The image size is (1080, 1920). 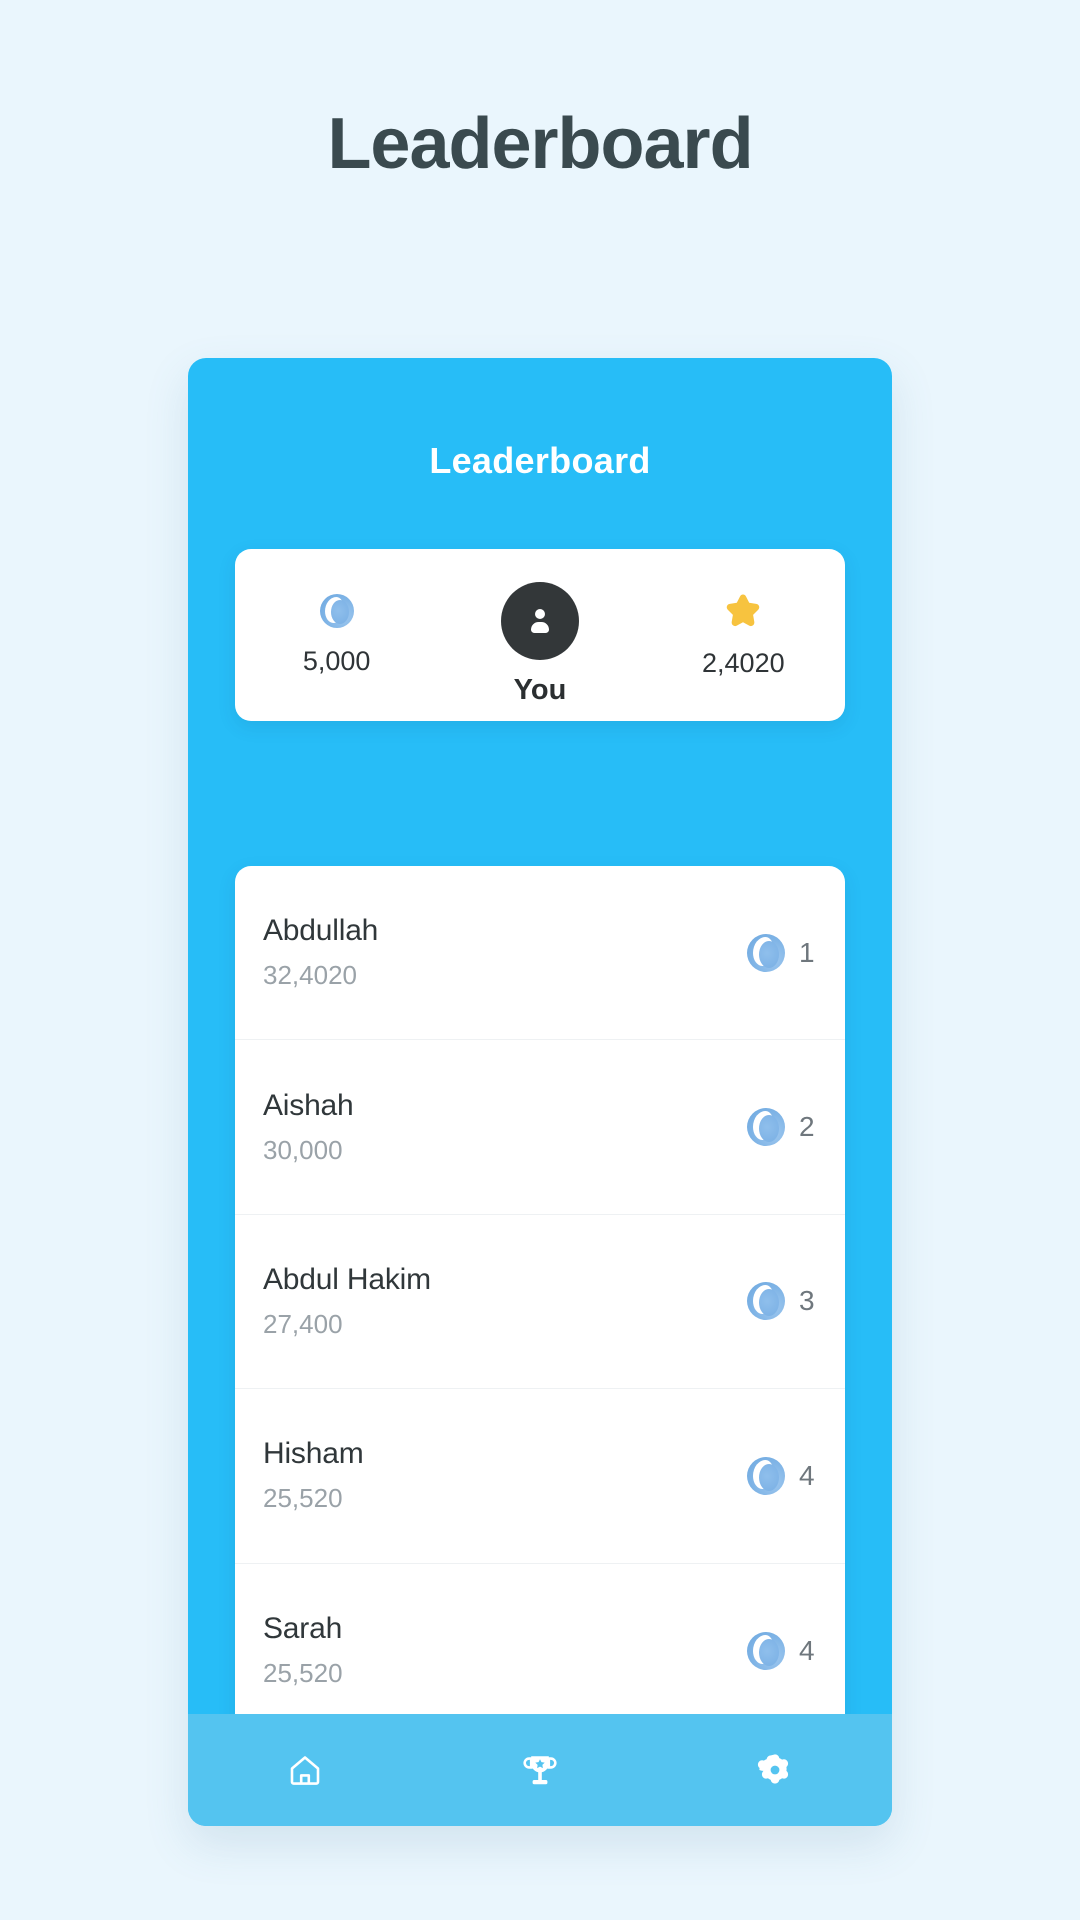 What do you see at coordinates (505, 952) in the screenshot?
I see `row-info: Abdullah 32,4020` at bounding box center [505, 952].